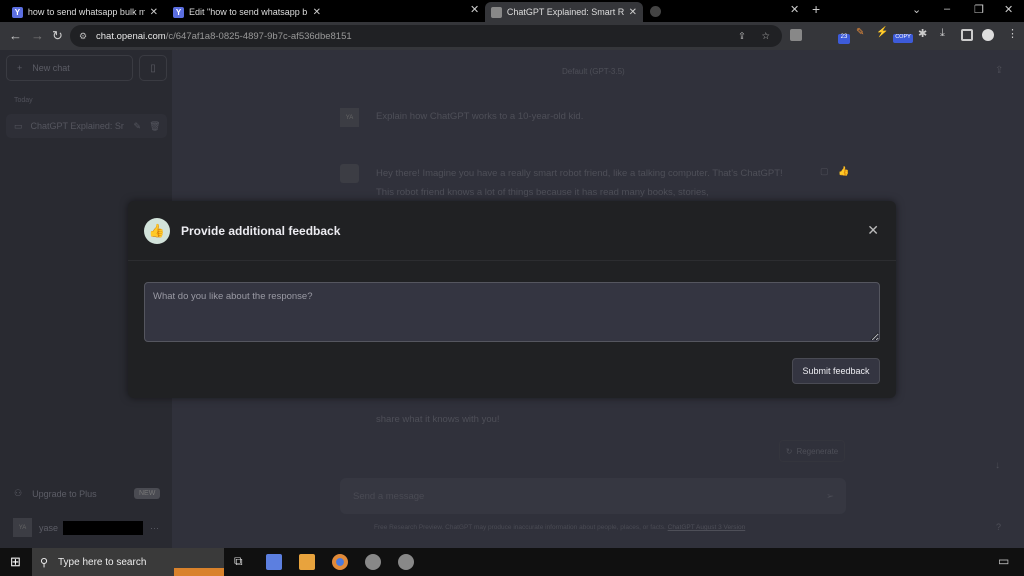  Describe the element at coordinates (349, 173) in the screenshot. I see `chatgpt-logo-icon` at that location.